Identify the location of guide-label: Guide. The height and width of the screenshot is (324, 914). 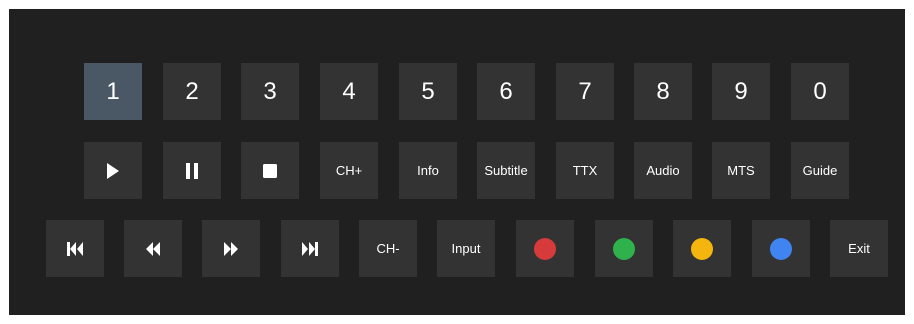
(820, 170).